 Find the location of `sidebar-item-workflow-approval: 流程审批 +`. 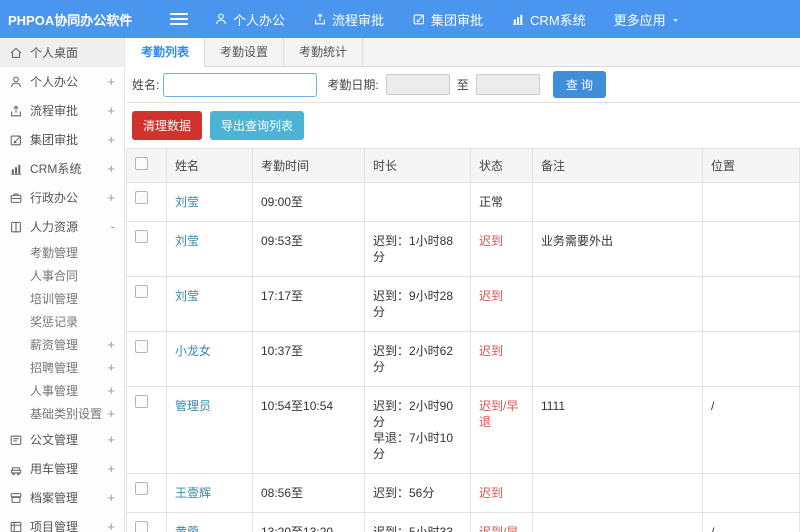

sidebar-item-workflow-approval: 流程审批 + is located at coordinates (62, 110).